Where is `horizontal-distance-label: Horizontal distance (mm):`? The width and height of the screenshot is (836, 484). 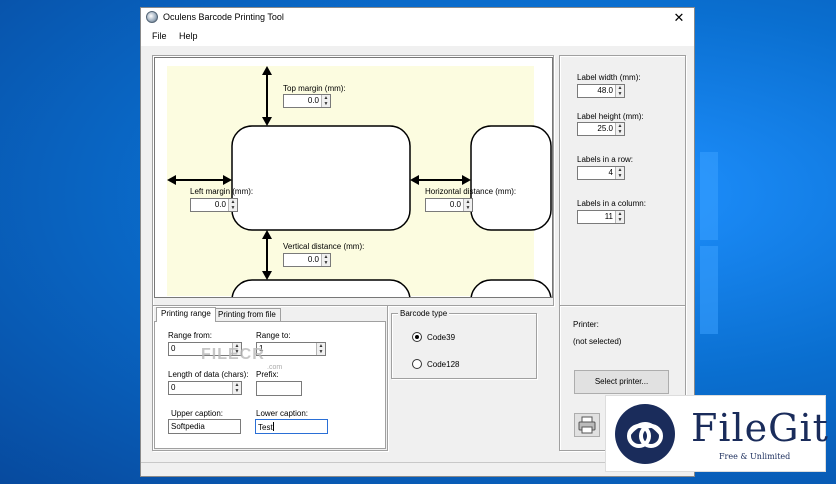 horizontal-distance-label: Horizontal distance (mm): is located at coordinates (471, 191).